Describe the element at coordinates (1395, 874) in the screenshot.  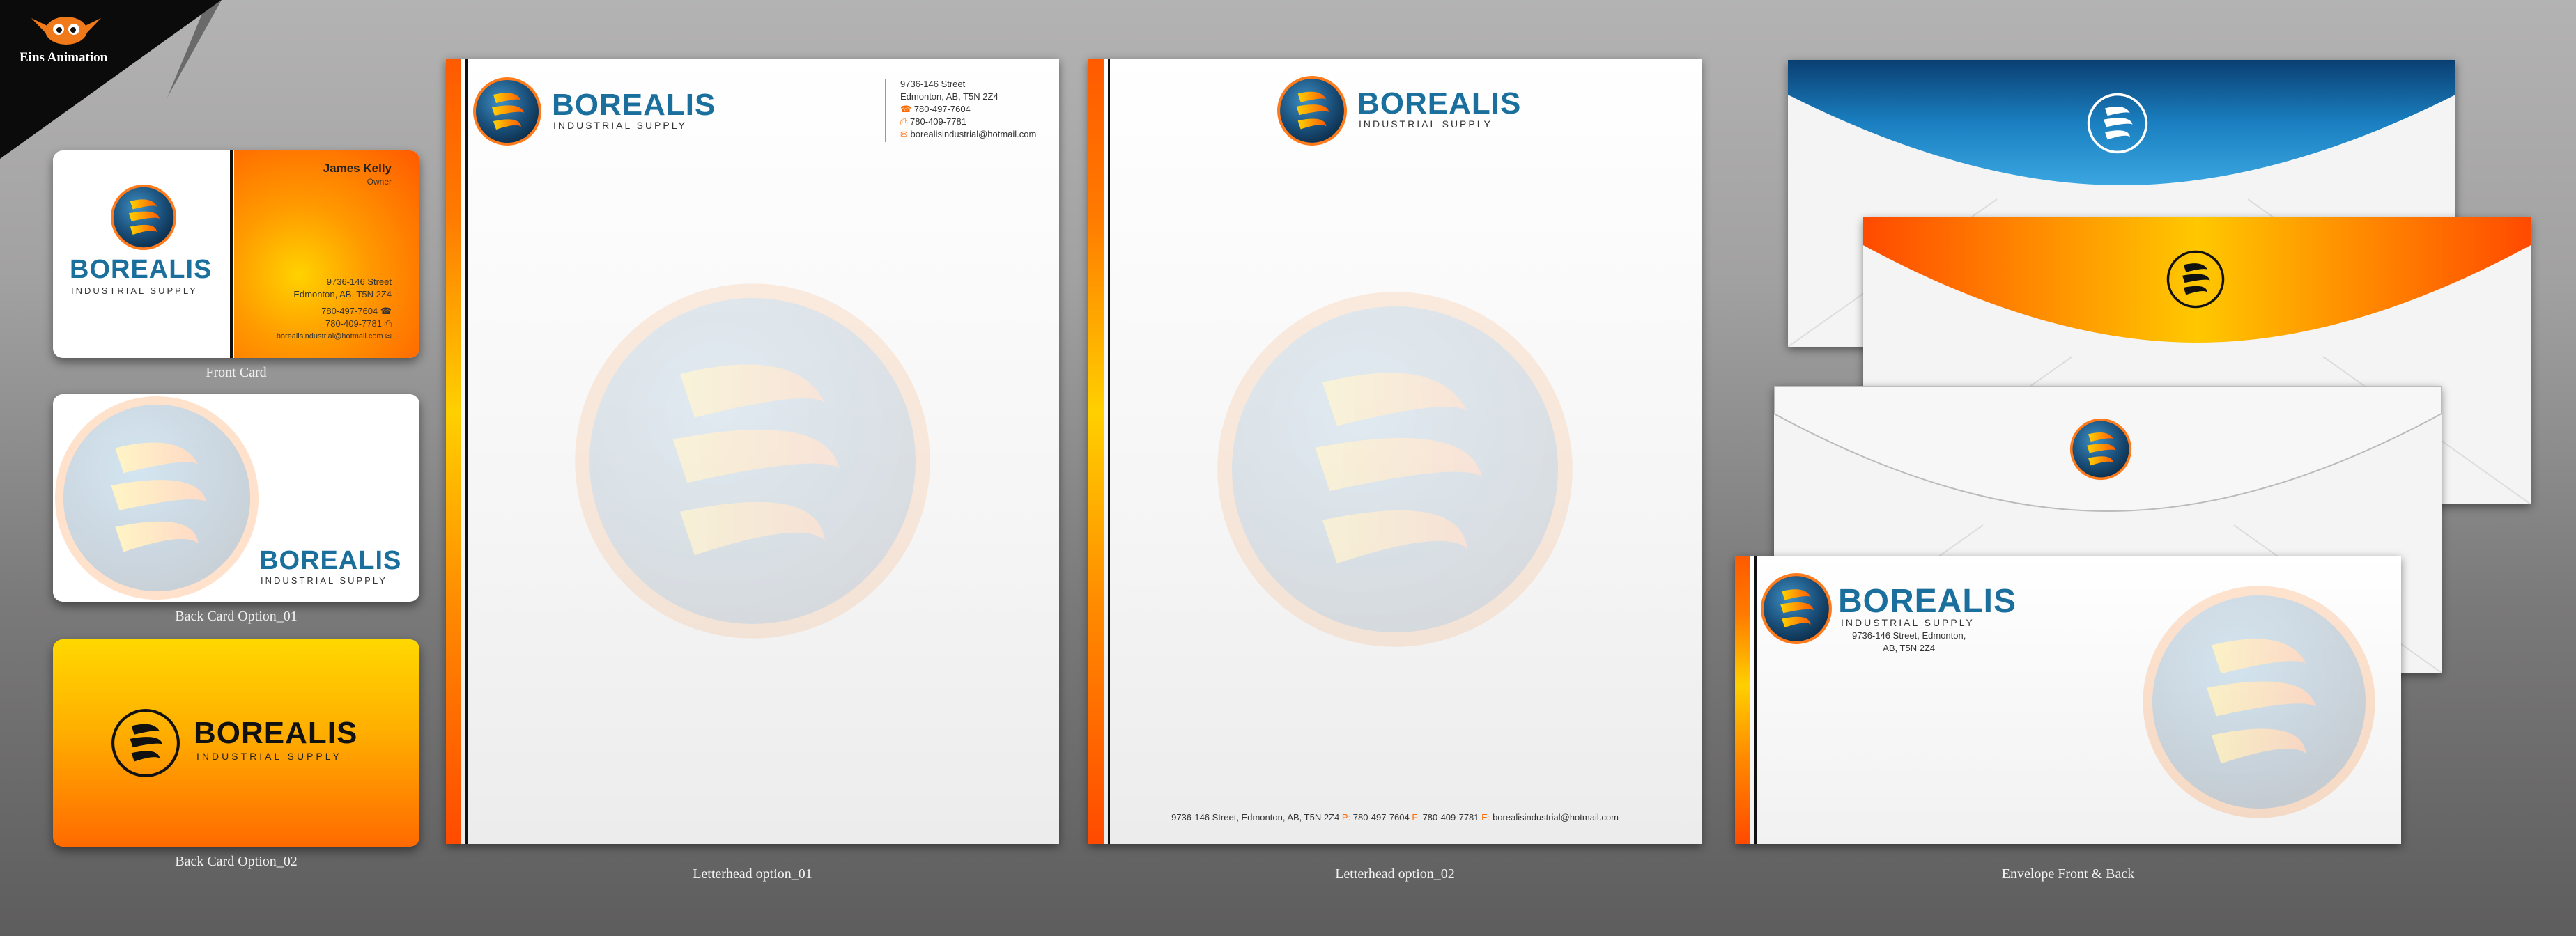
I see `caption-letterhead-02: Letterhead option_02` at that location.